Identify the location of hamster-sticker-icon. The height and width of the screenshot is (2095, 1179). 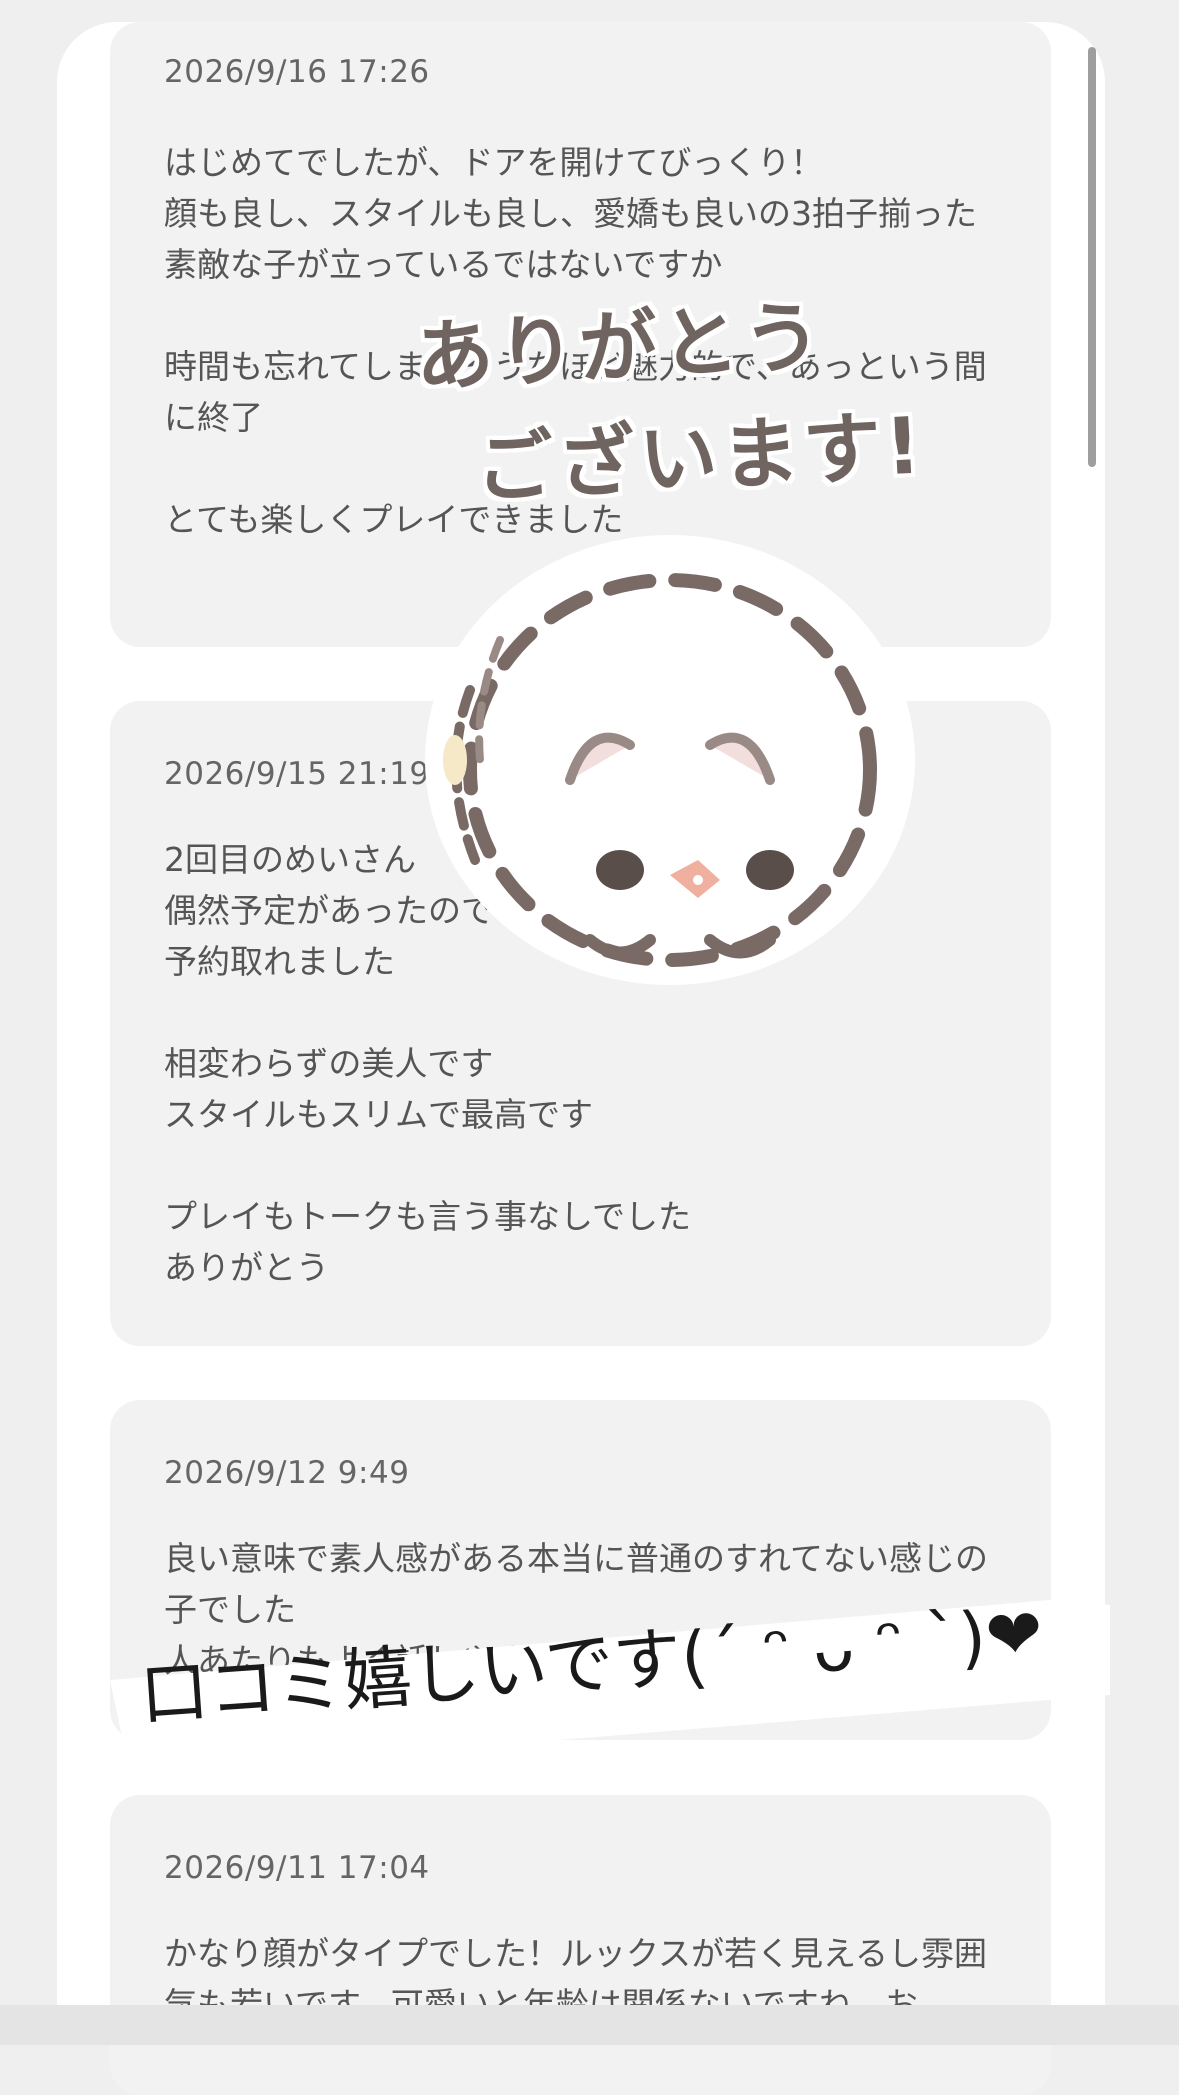
(670, 760).